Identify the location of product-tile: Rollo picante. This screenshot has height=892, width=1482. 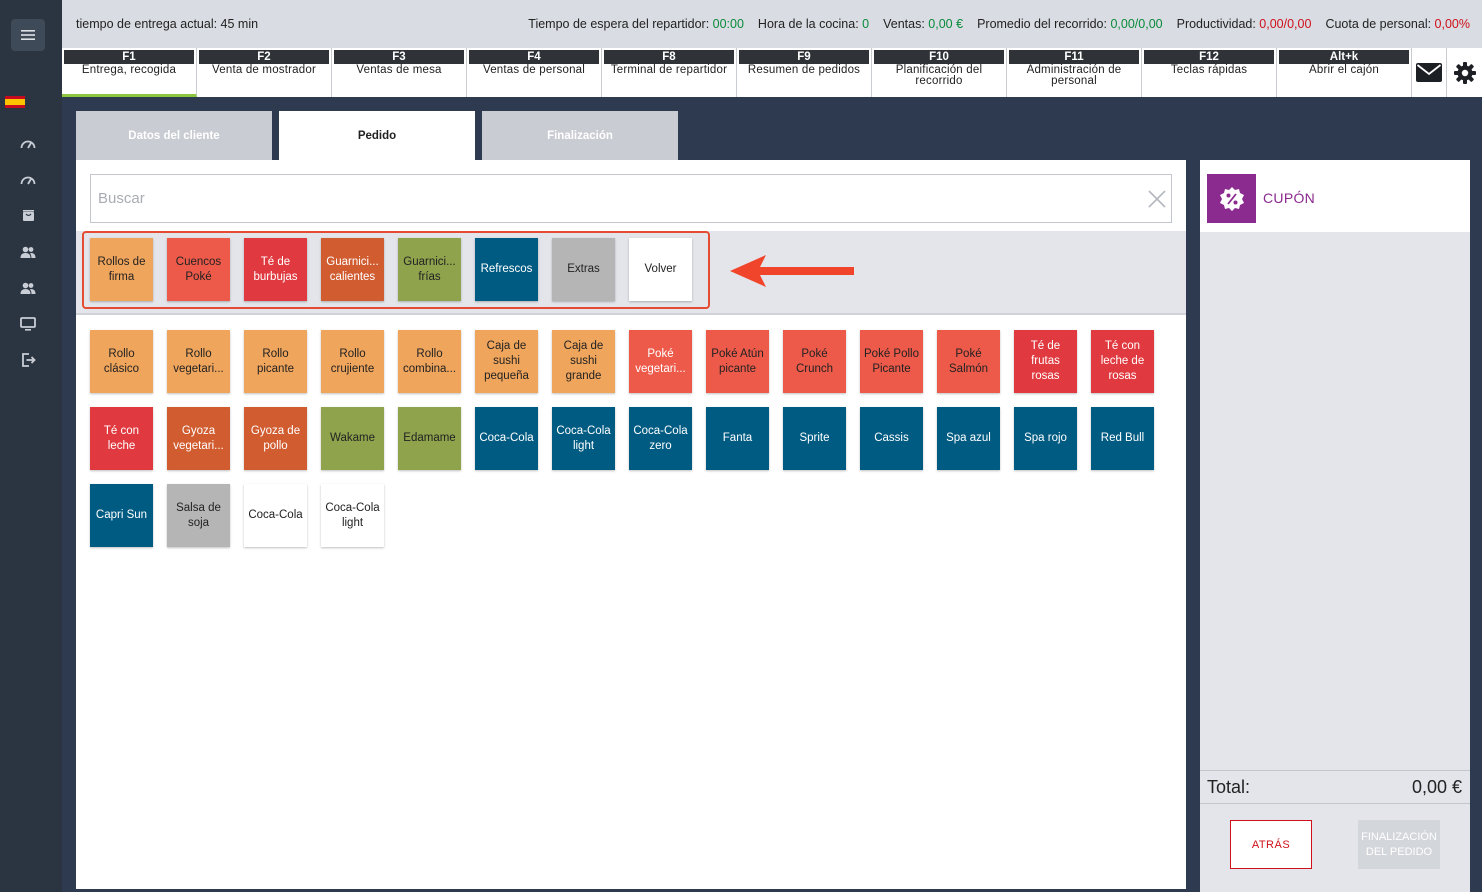
(275, 361).